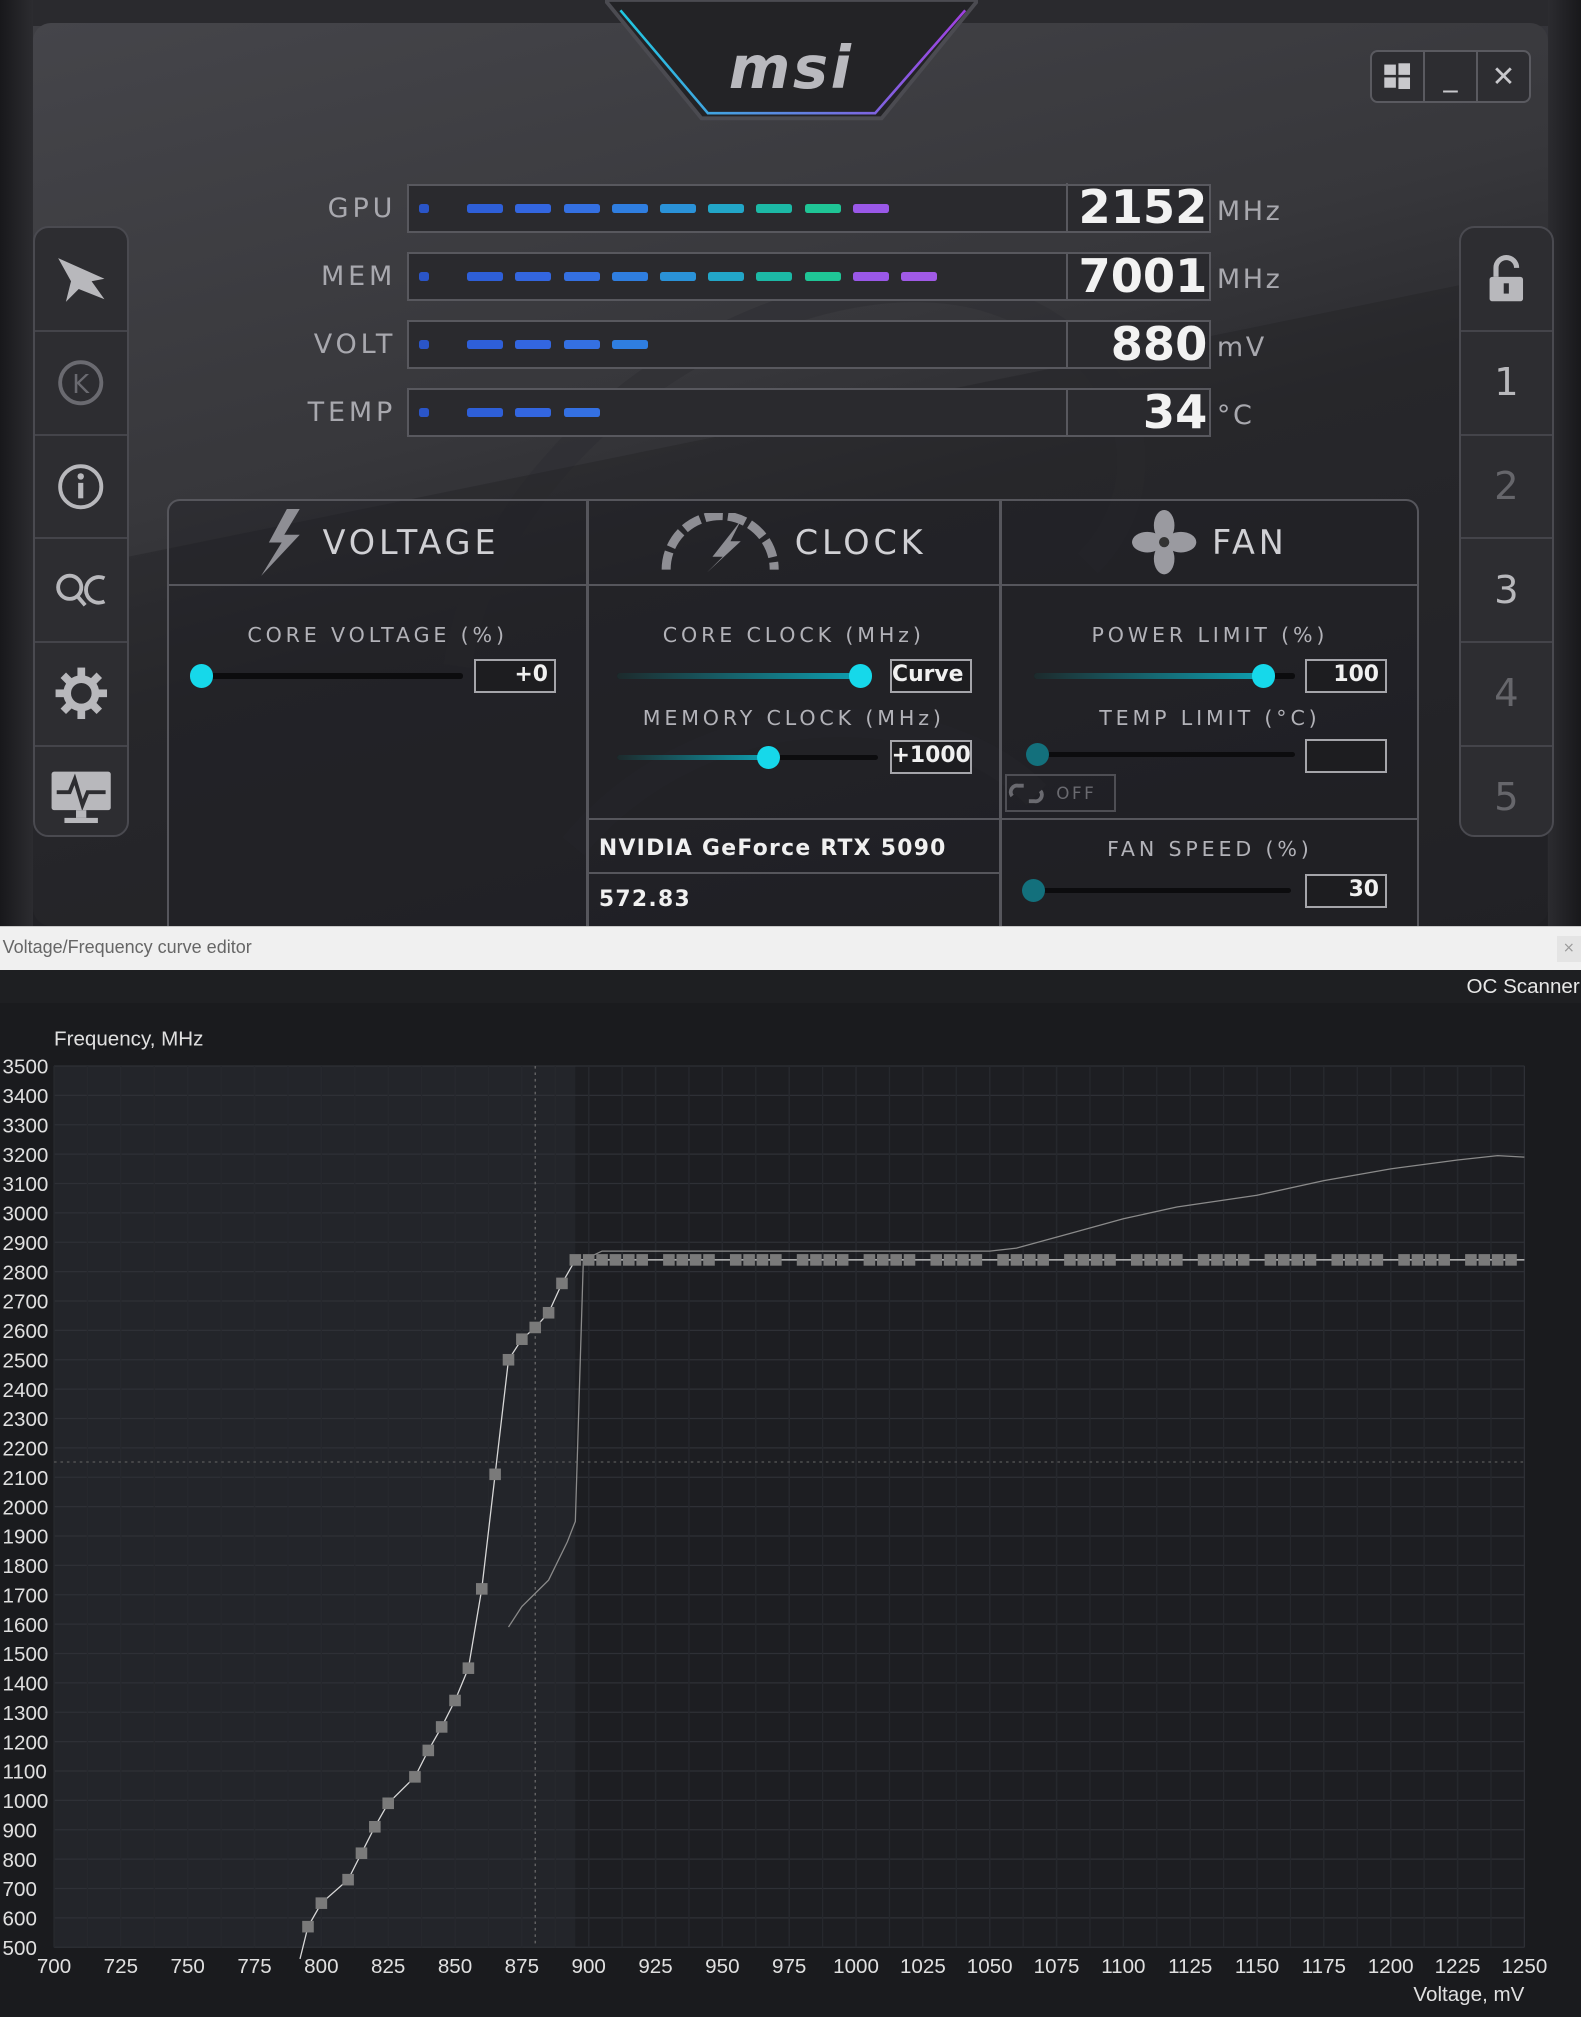 The width and height of the screenshot is (1581, 2017). I want to click on fan-icon, so click(1164, 542).